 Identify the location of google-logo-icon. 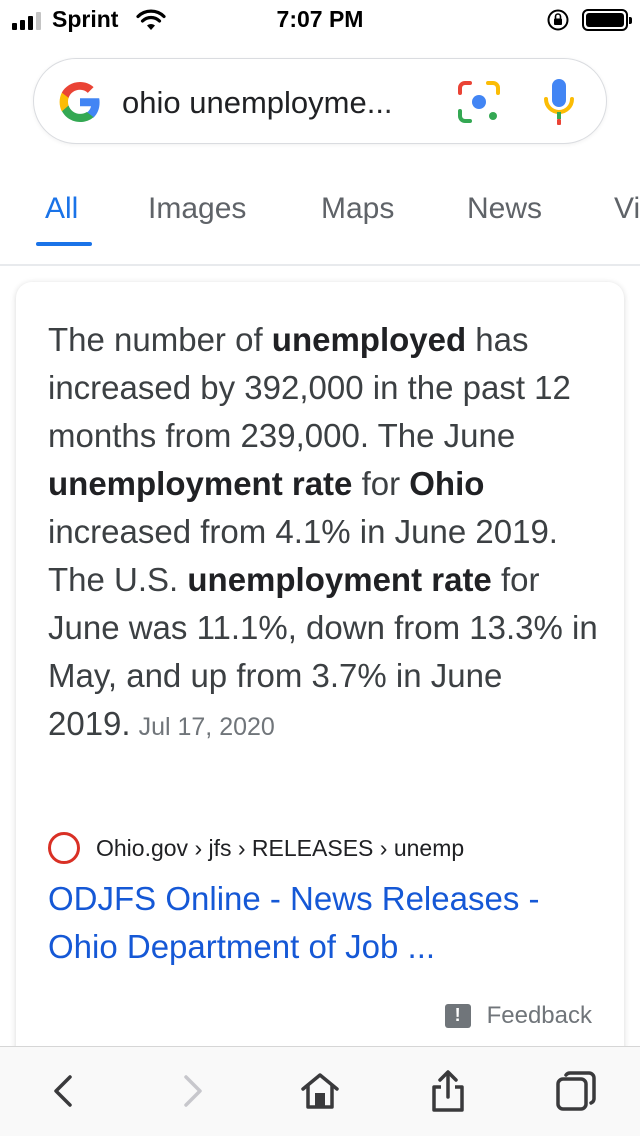
(80, 102).